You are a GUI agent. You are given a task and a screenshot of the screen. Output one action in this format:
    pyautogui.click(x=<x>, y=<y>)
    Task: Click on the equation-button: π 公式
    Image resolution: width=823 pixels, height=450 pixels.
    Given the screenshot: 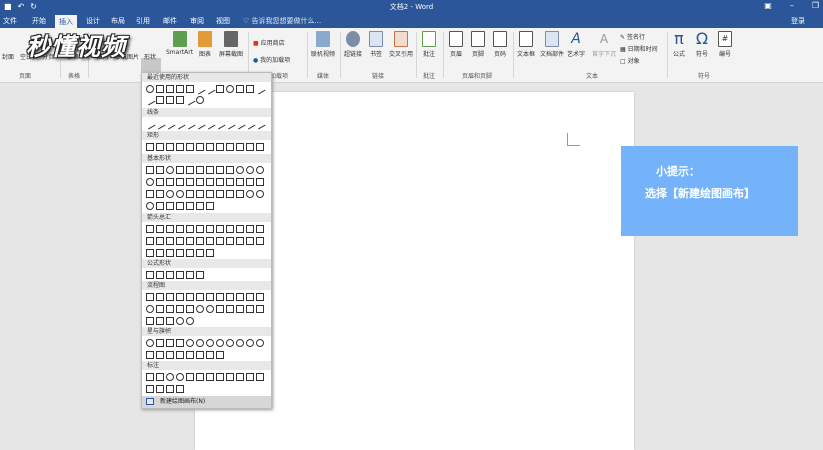 What is the action you would take?
    pyautogui.click(x=679, y=45)
    